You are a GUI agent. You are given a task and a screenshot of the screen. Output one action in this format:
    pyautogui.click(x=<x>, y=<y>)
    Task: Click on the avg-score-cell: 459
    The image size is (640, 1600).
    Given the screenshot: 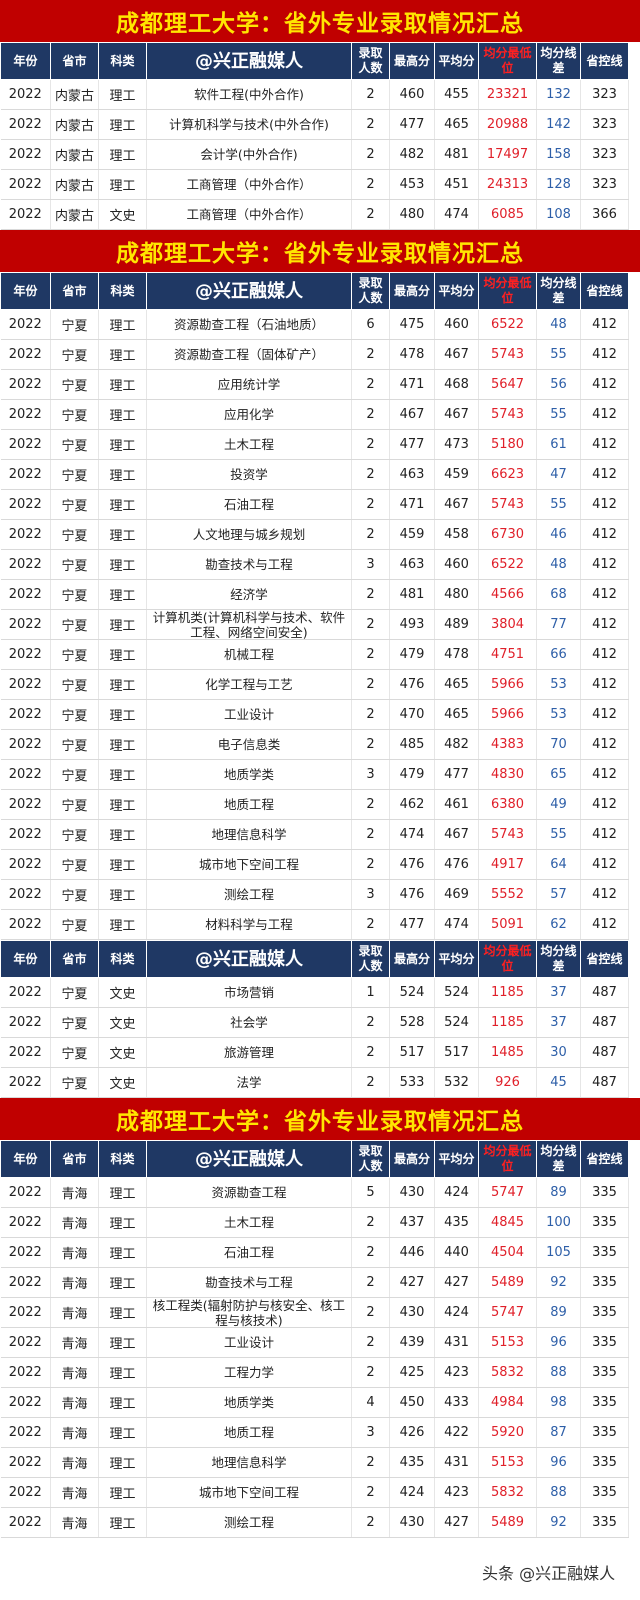 What is the action you would take?
    pyautogui.click(x=456, y=474)
    